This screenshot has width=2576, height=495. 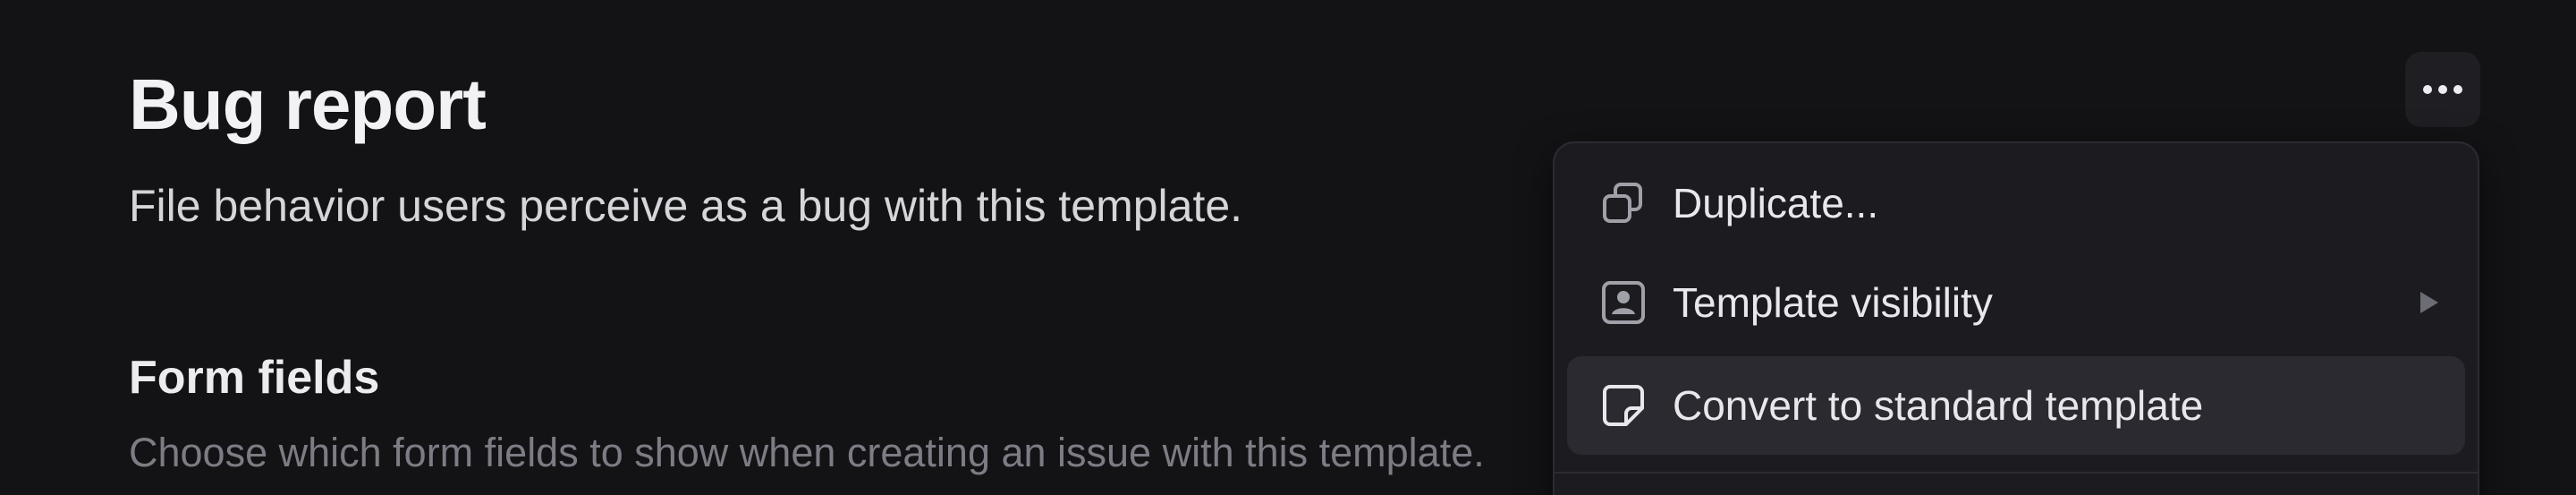 I want to click on menu-item-convert-to-standard: Convert to standard template, so click(x=2016, y=406).